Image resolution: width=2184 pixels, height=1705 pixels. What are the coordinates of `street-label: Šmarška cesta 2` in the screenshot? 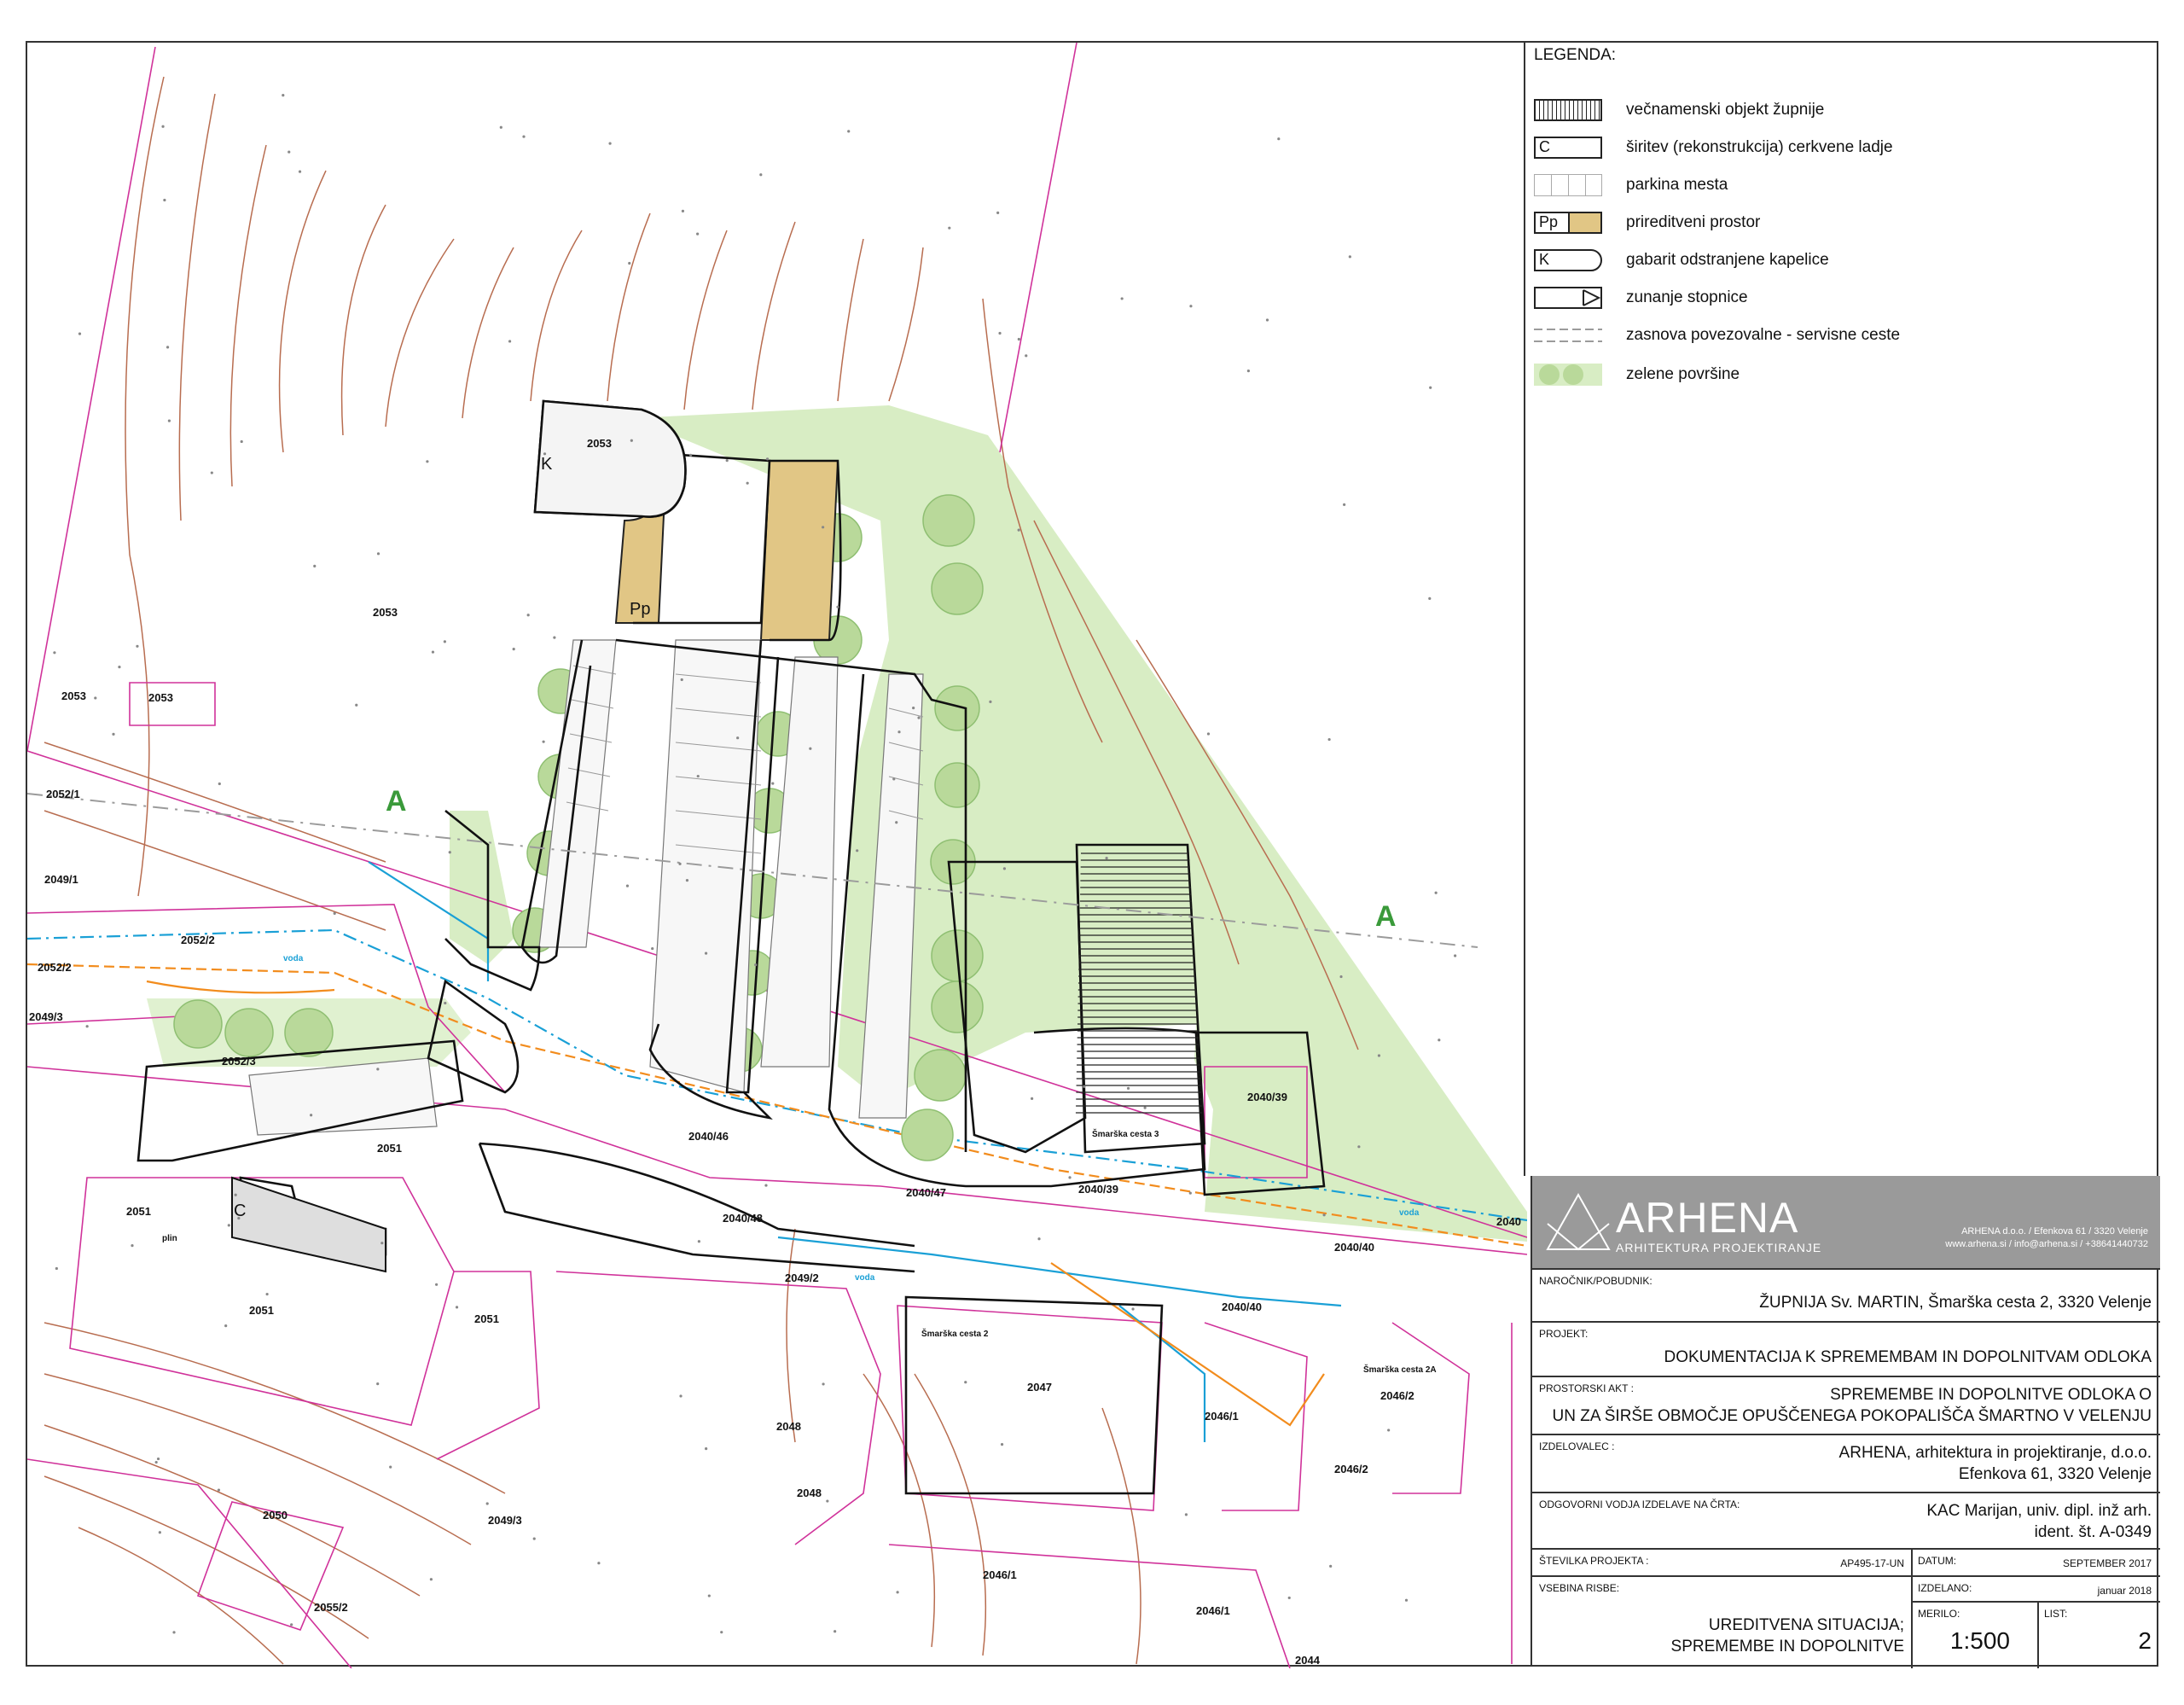 It's located at (955, 1334).